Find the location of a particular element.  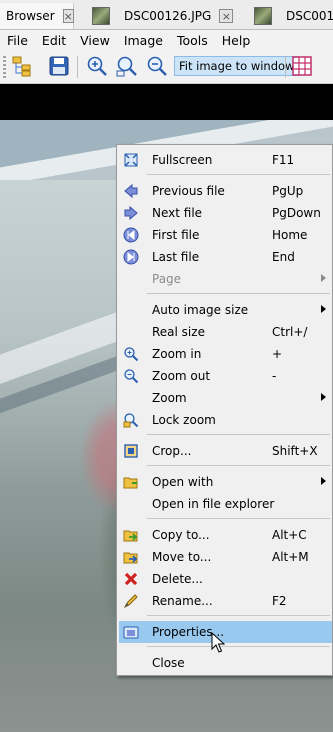

menu-bar: File Edit View Image Tools Help is located at coordinates (166, 40).